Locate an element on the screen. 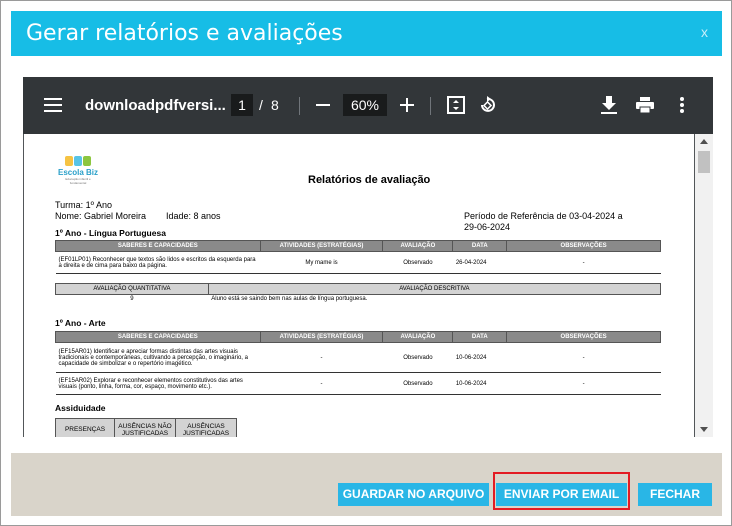 This screenshot has height=526, width=732. scroll-thumb is located at coordinates (704, 162).